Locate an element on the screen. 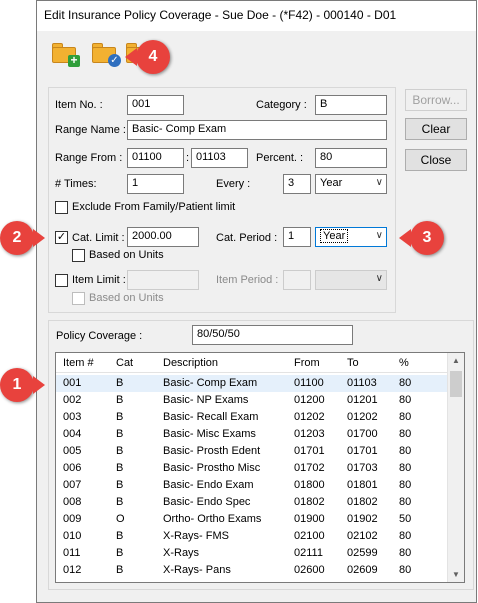 Image resolution: width=478 pixels, height=603 pixels. times-field: 1 is located at coordinates (155, 184).